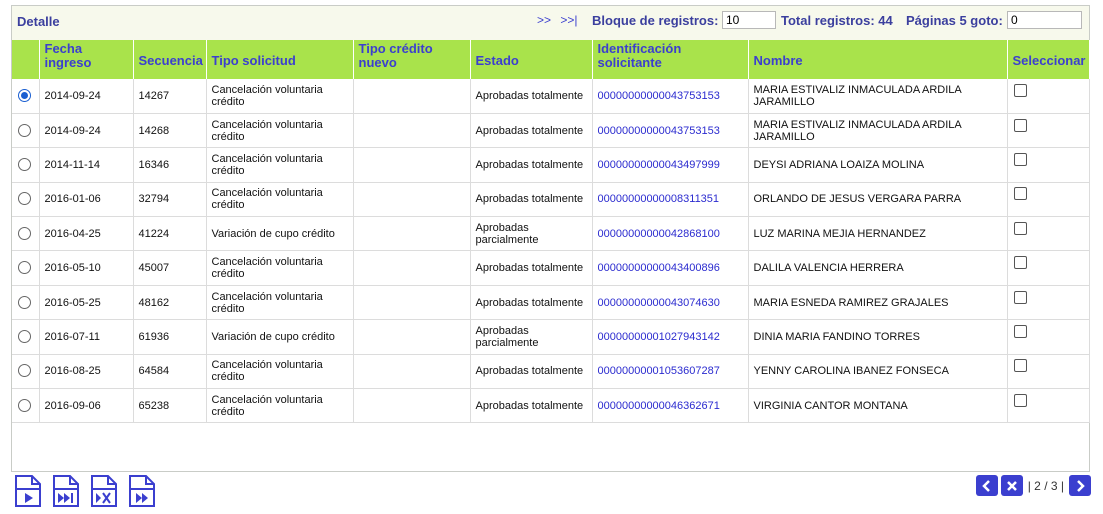 Image resolution: width=1103 pixels, height=514 pixels. What do you see at coordinates (568, 20) in the screenshot?
I see `last-block-link: >>|` at bounding box center [568, 20].